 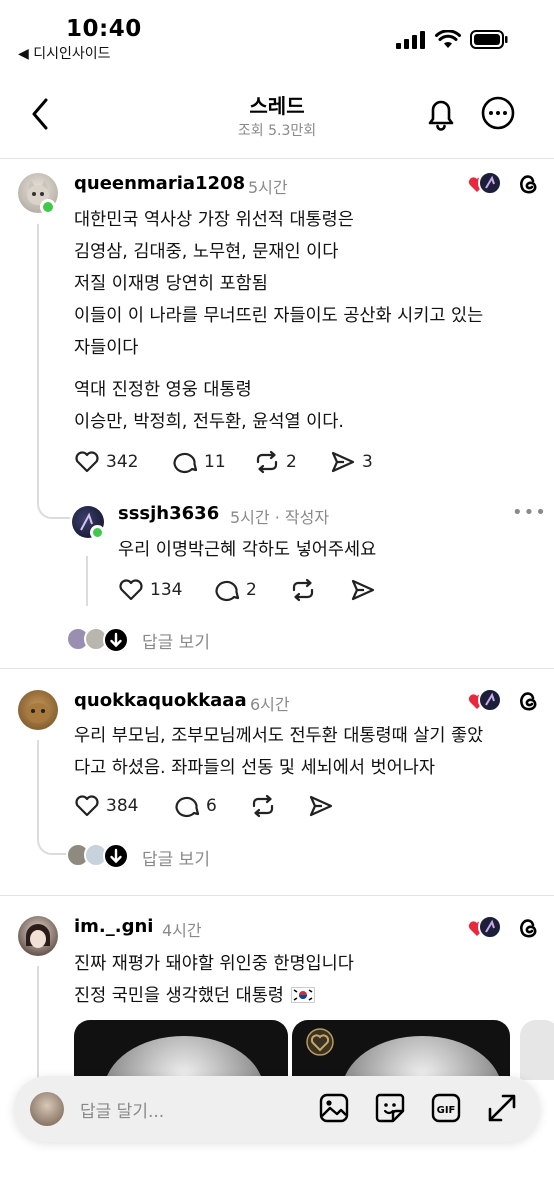 I want to click on reply-composer: 답글 달기... GIF, so click(x=277, y=1109).